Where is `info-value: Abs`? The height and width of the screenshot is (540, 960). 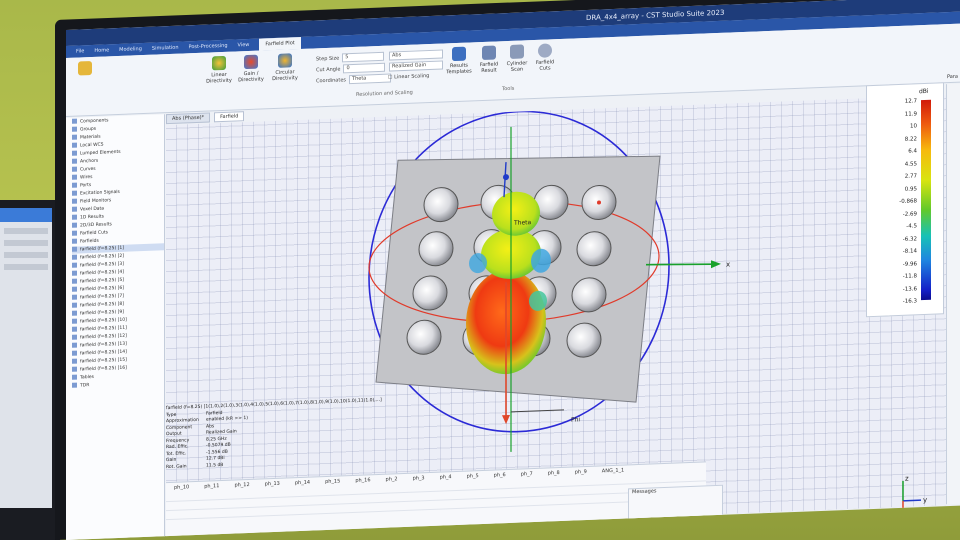 info-value: Abs is located at coordinates (210, 426).